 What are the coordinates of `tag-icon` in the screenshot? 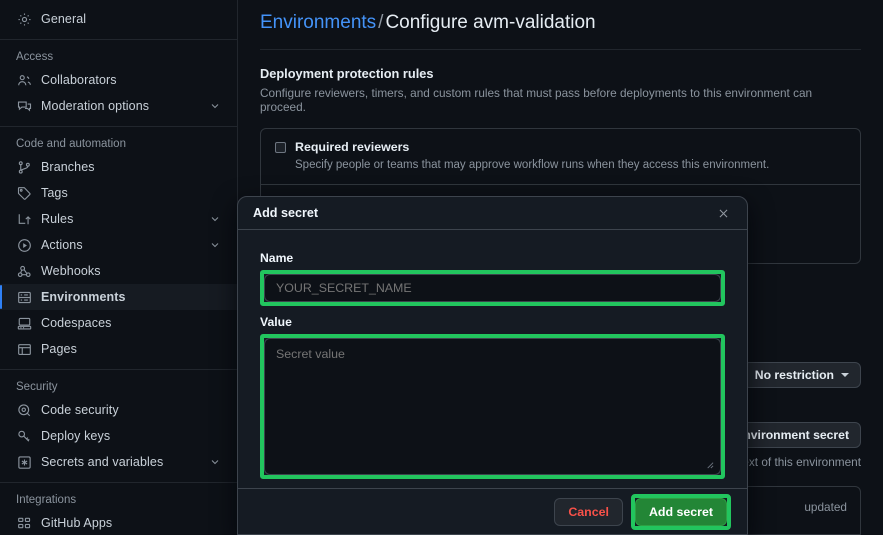 It's located at (24, 193).